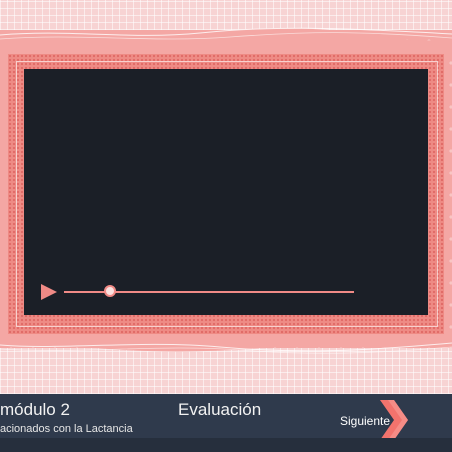 The image size is (452, 452). I want to click on next-button: Siguiente, so click(370, 420).